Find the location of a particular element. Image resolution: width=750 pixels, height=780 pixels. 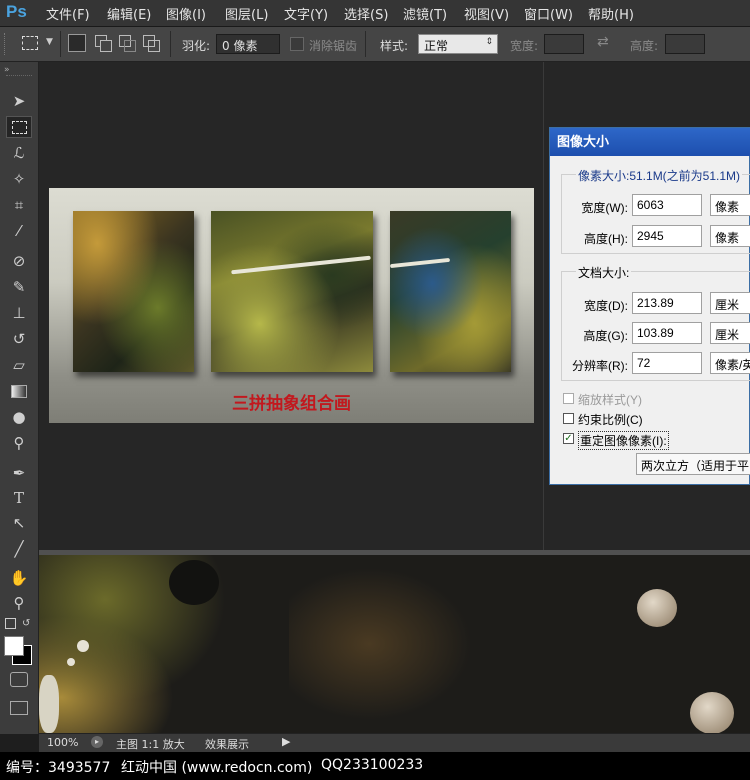

scale-styles-checkbox is located at coordinates (568, 398).